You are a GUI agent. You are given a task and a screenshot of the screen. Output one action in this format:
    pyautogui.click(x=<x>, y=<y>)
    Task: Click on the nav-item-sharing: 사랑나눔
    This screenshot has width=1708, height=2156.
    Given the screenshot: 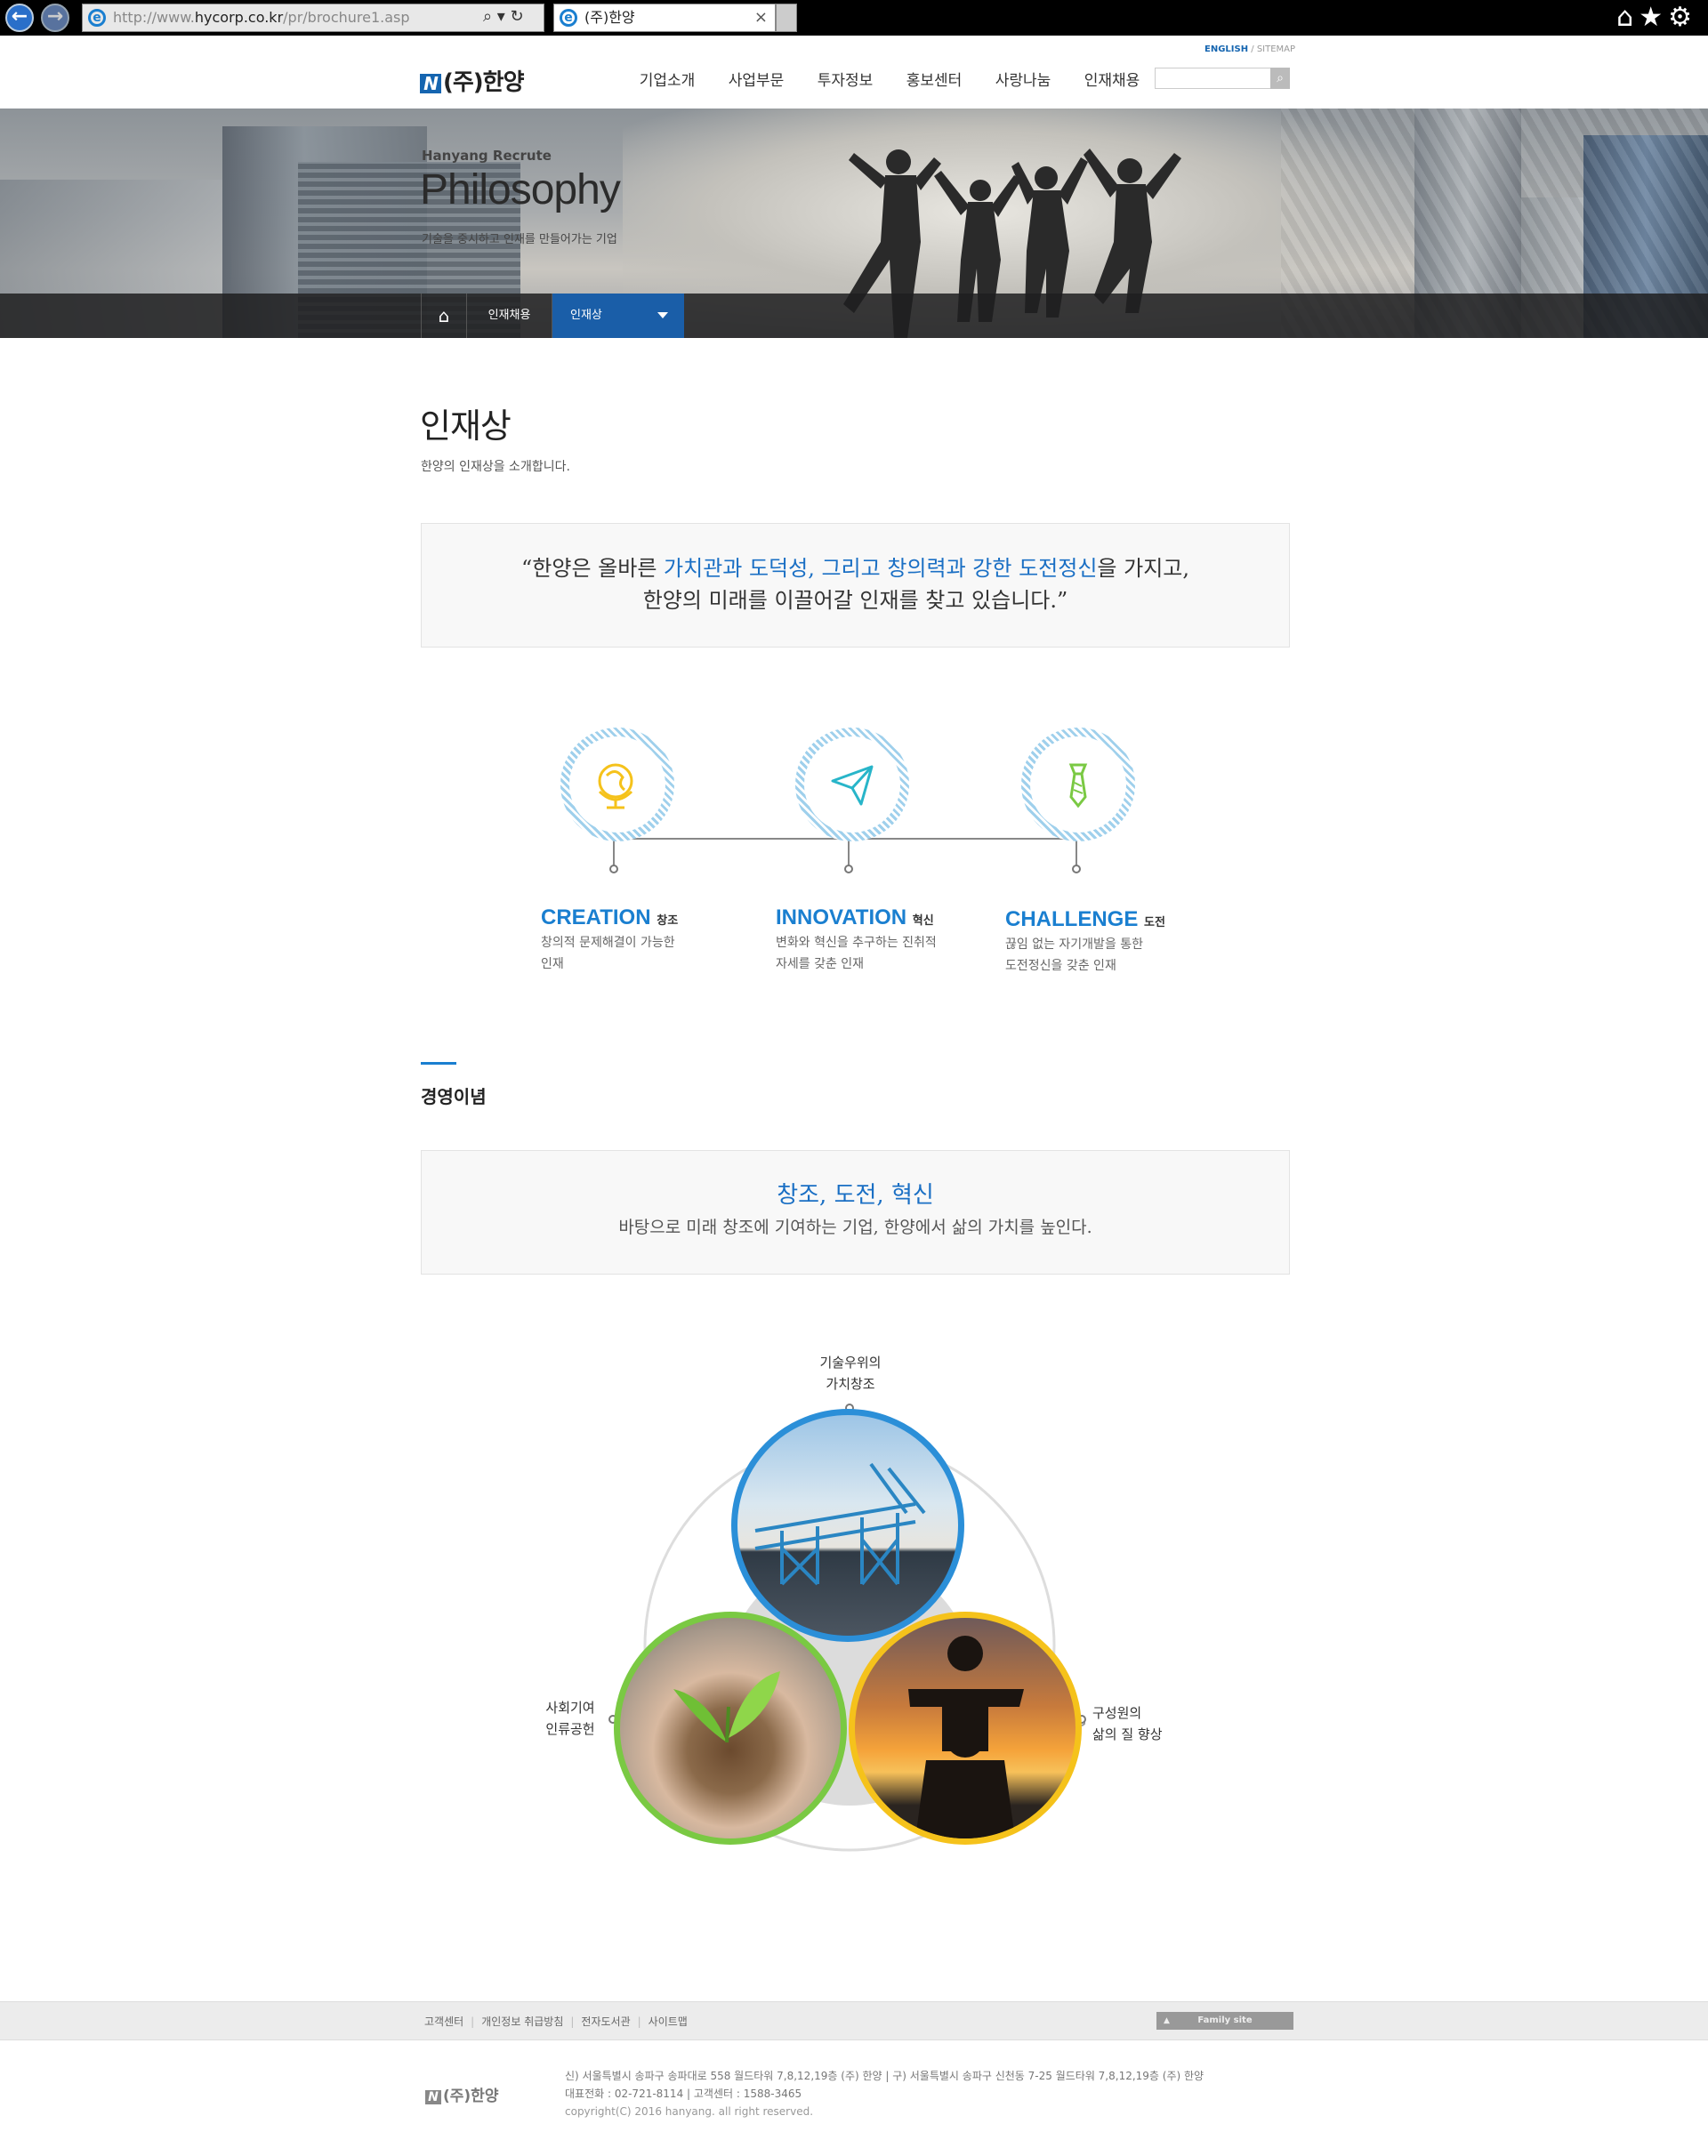 What is the action you would take?
    pyautogui.click(x=1023, y=79)
    